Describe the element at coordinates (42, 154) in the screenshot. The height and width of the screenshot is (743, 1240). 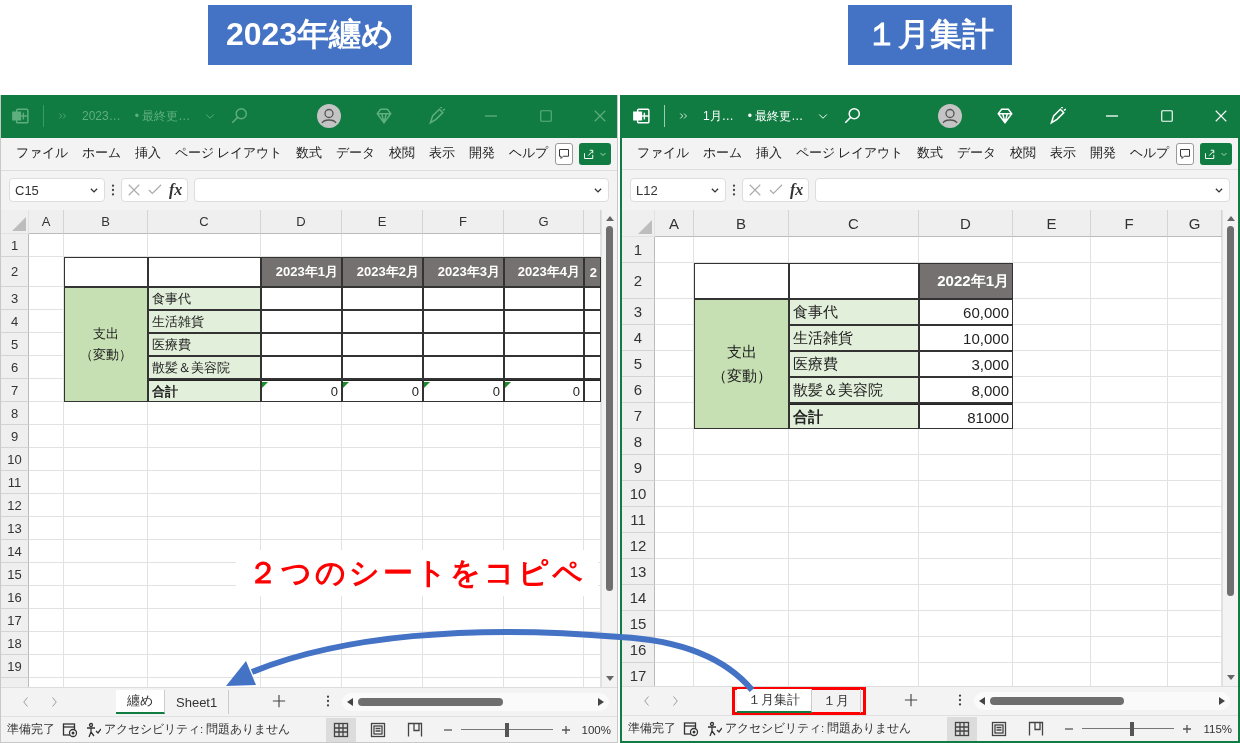
I see `menu-tab: ファイル` at that location.